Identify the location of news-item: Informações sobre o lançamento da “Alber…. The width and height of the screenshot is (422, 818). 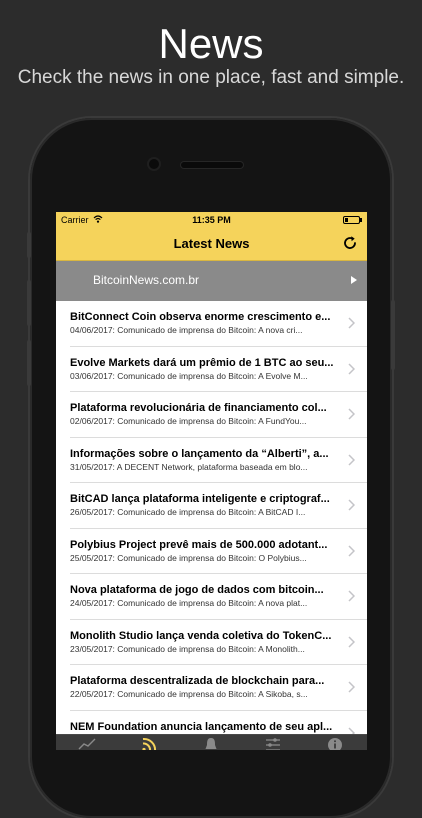
(211, 460).